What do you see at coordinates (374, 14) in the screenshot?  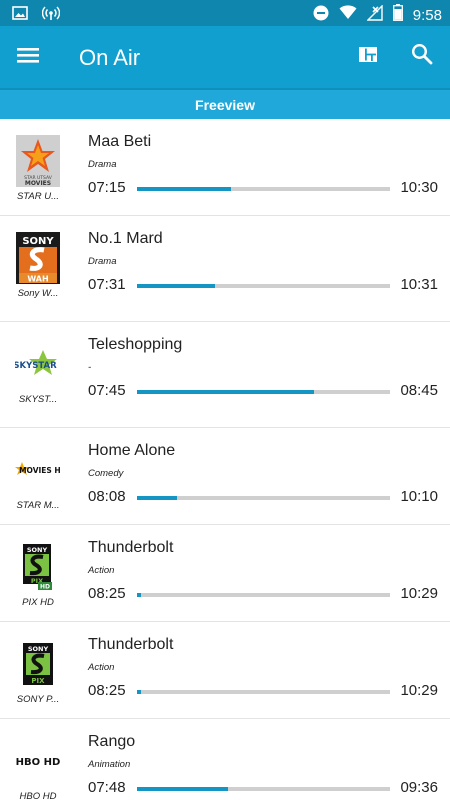 I see `no-signal-icon` at bounding box center [374, 14].